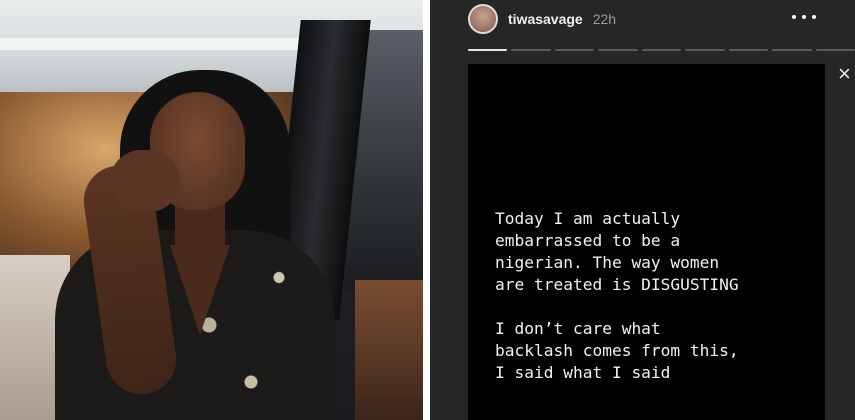 The height and width of the screenshot is (420, 855). What do you see at coordinates (200, 290) in the screenshot?
I see `neckline` at bounding box center [200, 290].